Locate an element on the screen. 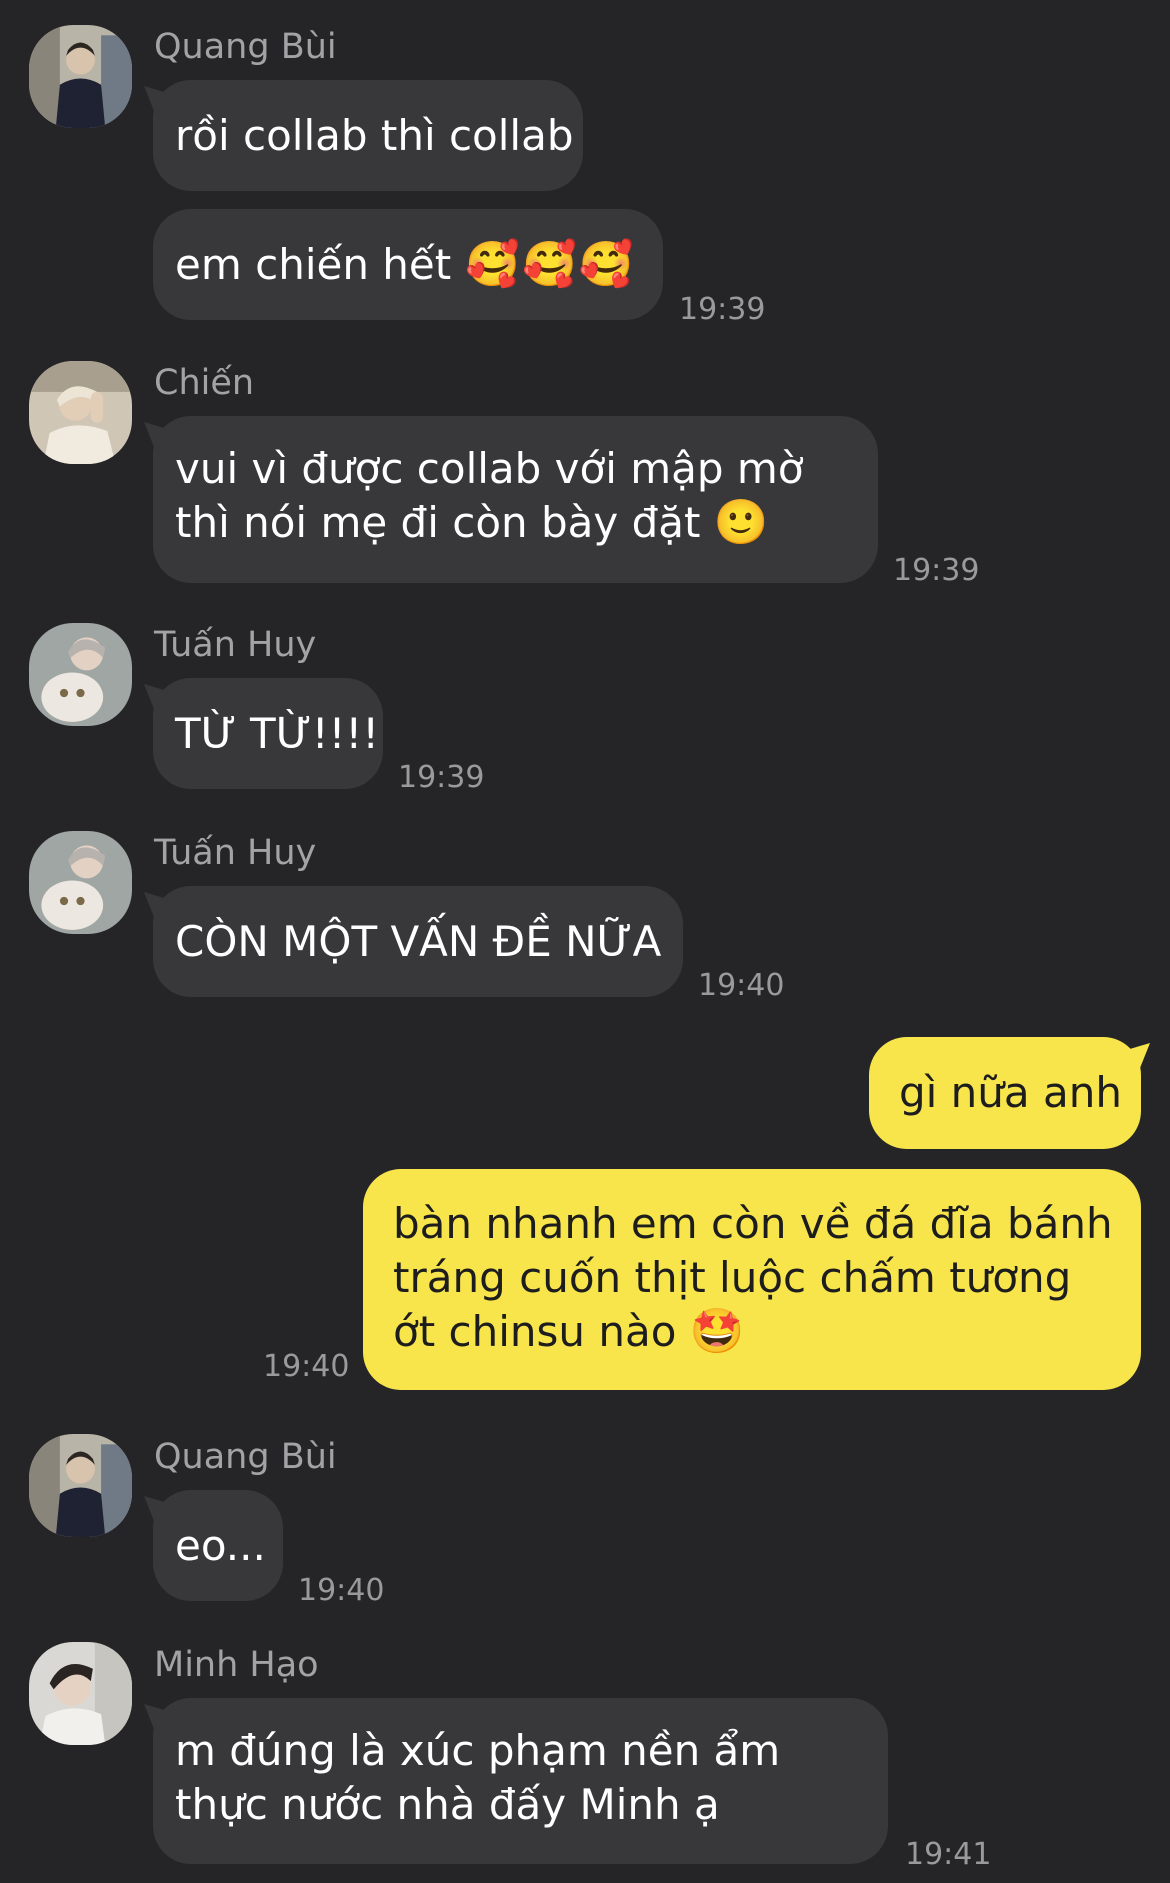 The width and height of the screenshot is (1170, 1883). message-bubble: rồi collab thì collab is located at coordinates (368, 135).